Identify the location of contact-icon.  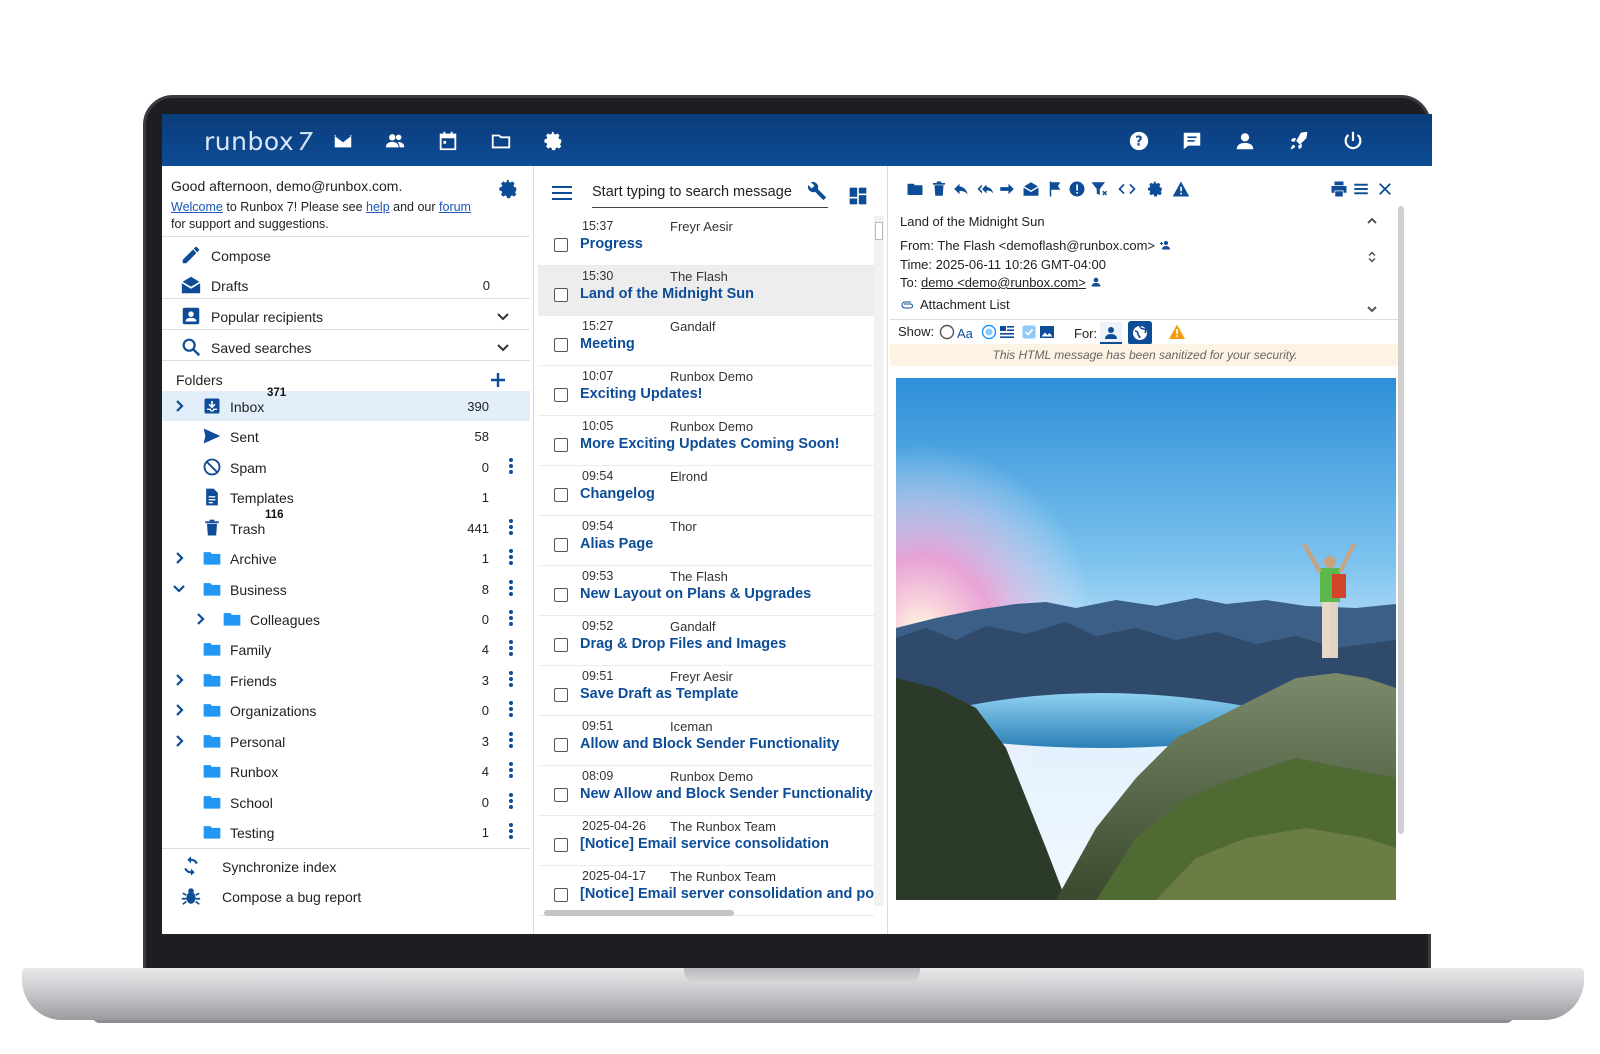
(1096, 282).